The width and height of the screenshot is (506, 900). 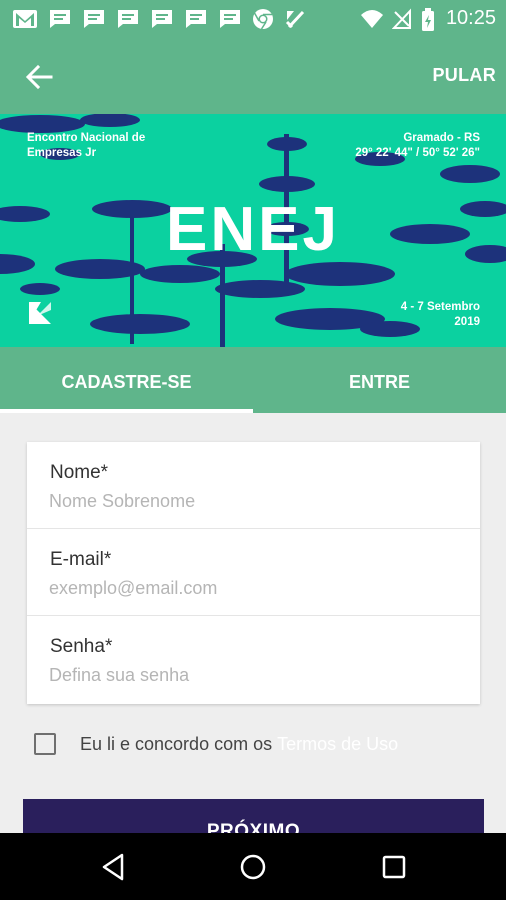 What do you see at coordinates (401, 18) in the screenshot?
I see `no-signal-icon` at bounding box center [401, 18].